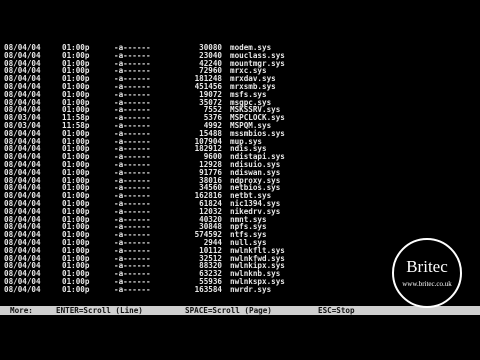 This screenshot has width=480, height=360. What do you see at coordinates (99, 310) in the screenshot?
I see `enter-scroll-line-hint: ENTER=Scroll (Line)` at bounding box center [99, 310].